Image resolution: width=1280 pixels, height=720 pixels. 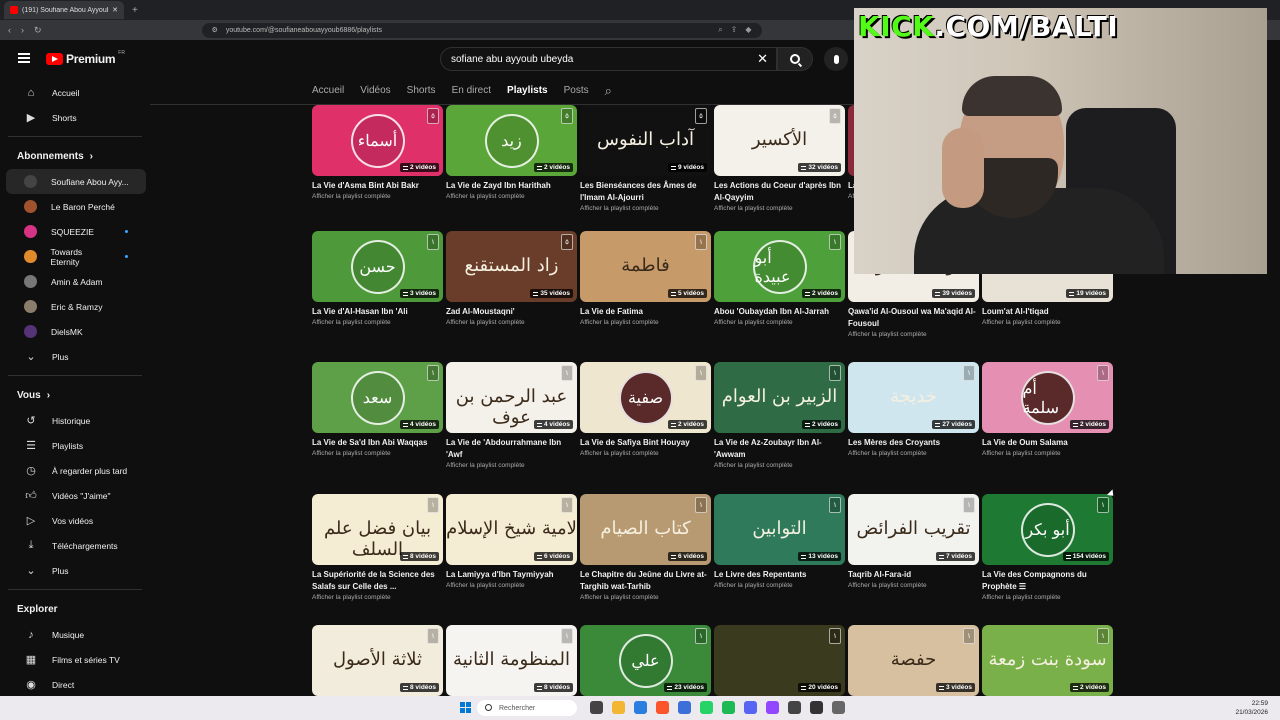 I want to click on twitch-icon, so click(x=772, y=707).